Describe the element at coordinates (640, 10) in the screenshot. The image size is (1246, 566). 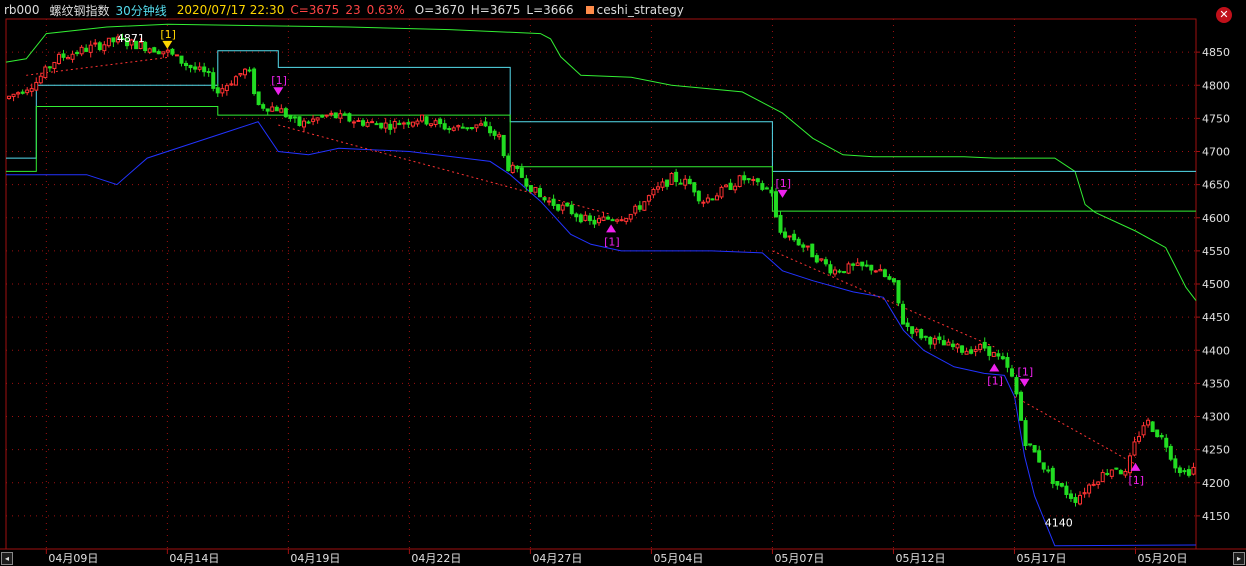
I see `strategy-label: ceshi_strategy` at that location.